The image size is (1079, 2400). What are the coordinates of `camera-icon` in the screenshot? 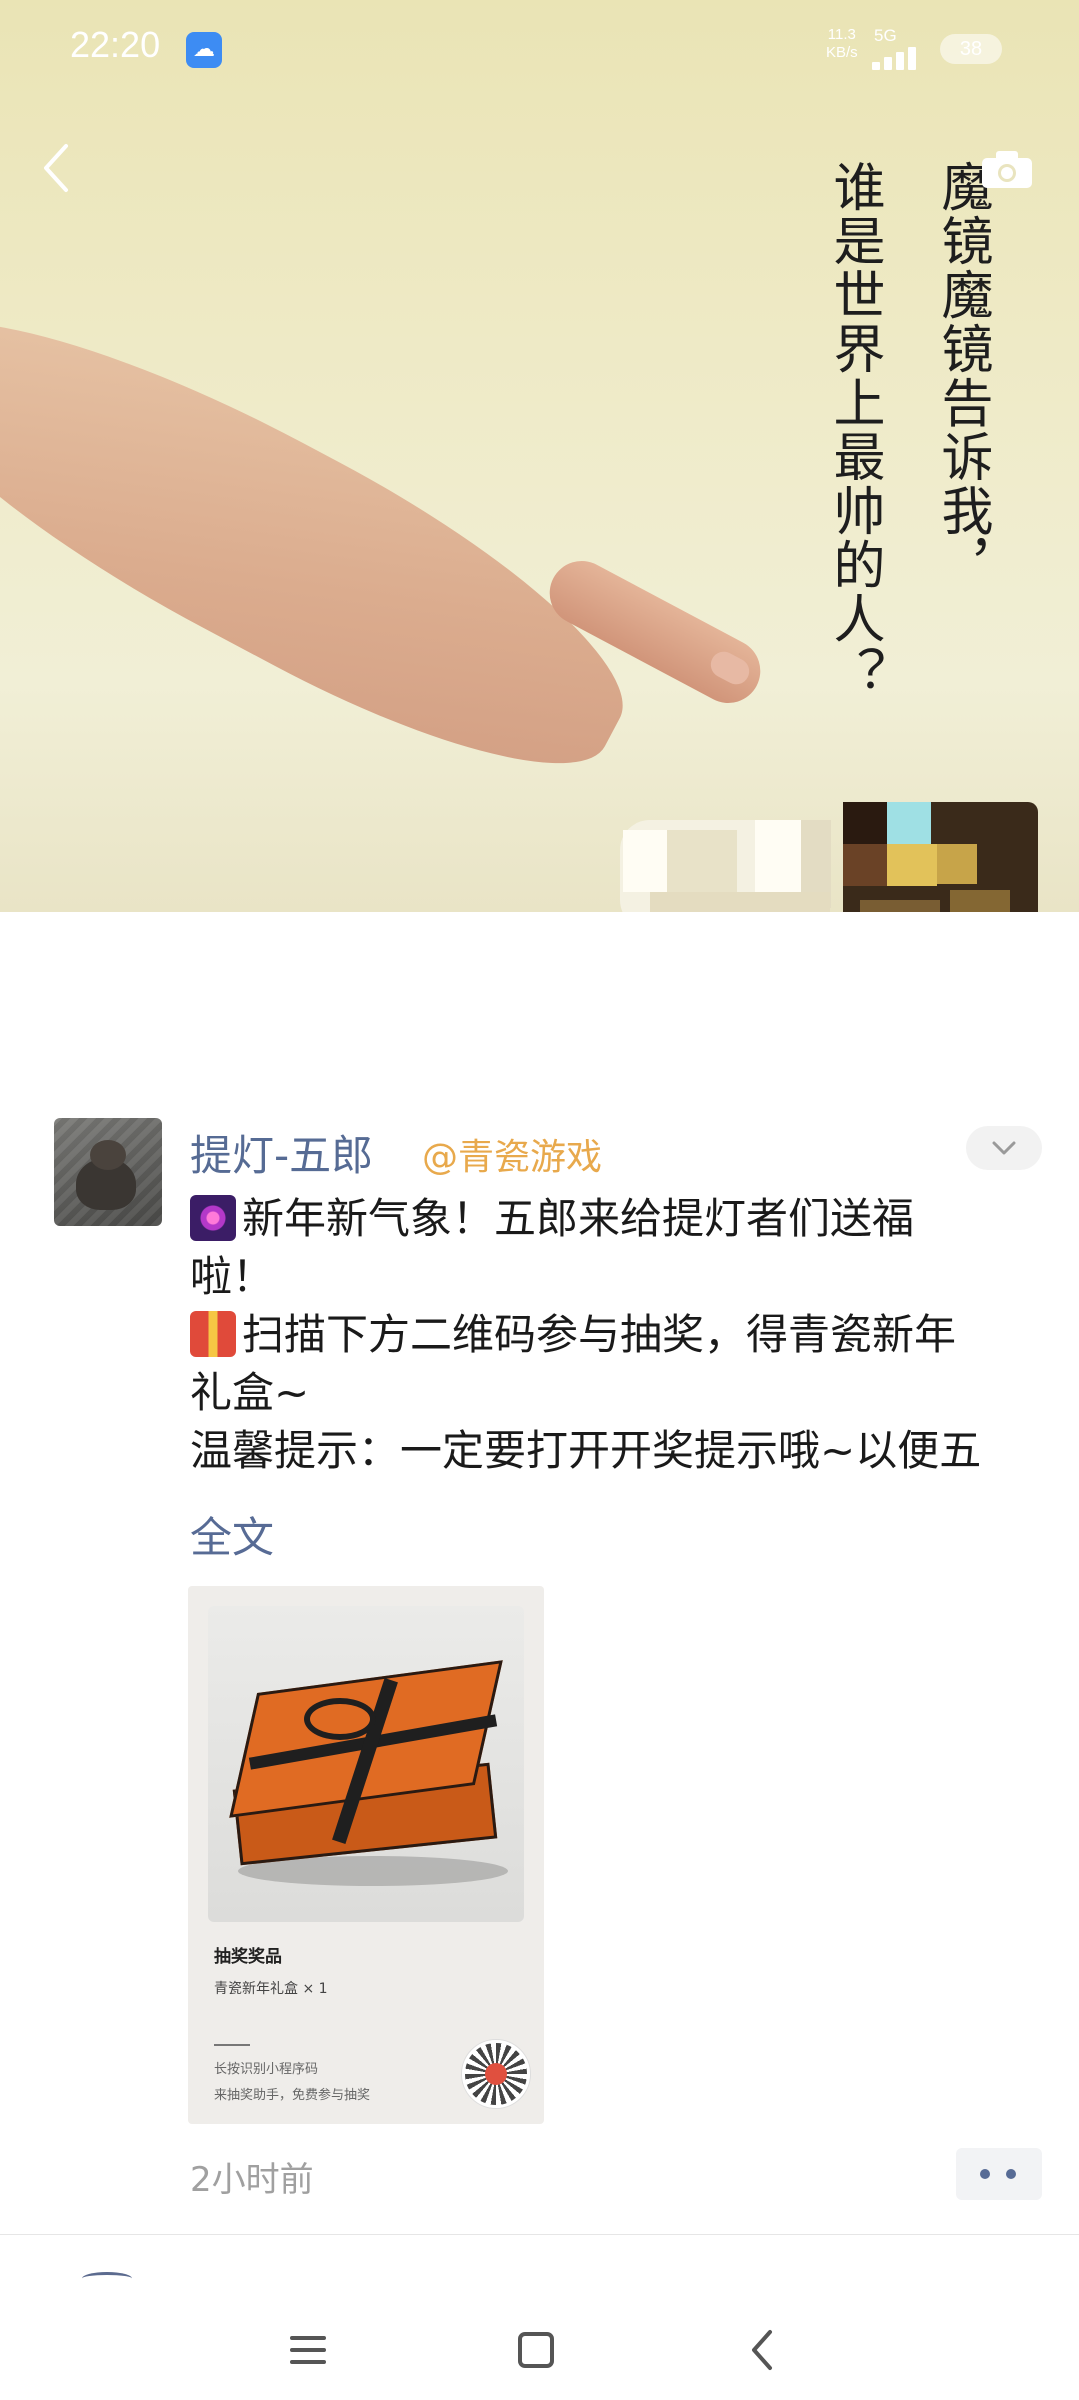 It's located at (1007, 169).